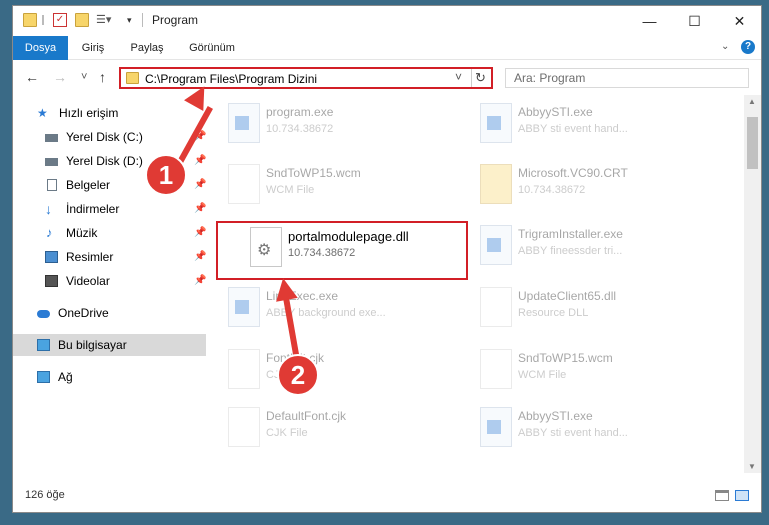 The height and width of the screenshot is (525, 769). Describe the element at coordinates (82, 233) in the screenshot. I see `sidebar-item-label: Müzik` at that location.